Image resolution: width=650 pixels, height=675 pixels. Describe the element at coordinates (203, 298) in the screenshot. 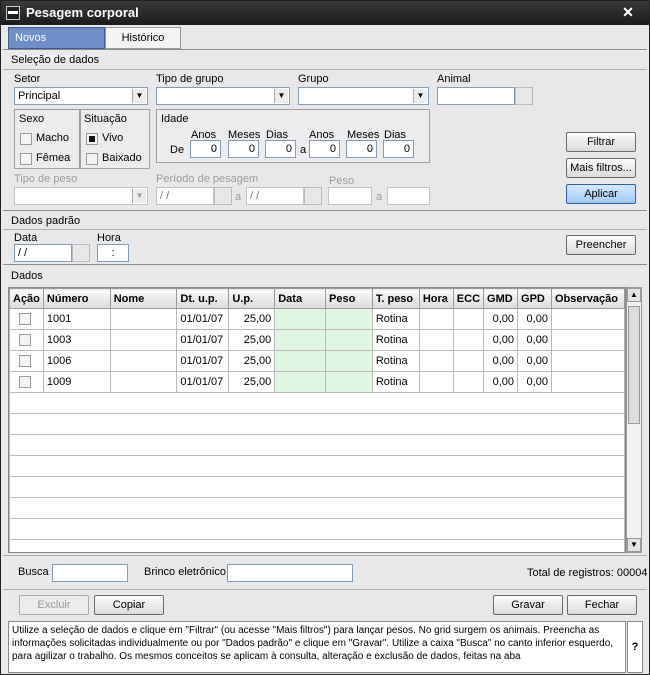

I see `col-dt-up: Dt. u.p.` at that location.